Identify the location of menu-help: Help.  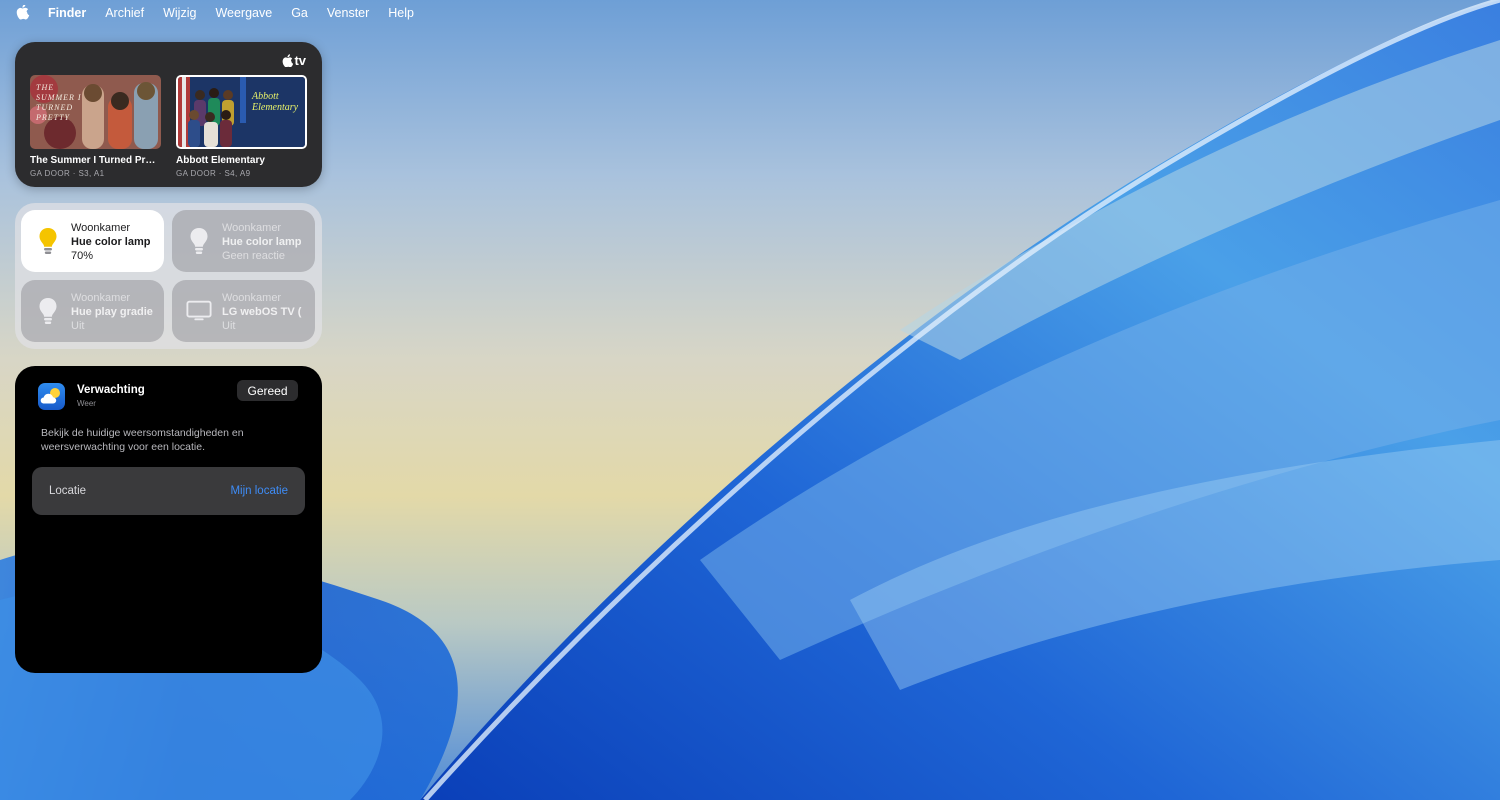
(401, 13).